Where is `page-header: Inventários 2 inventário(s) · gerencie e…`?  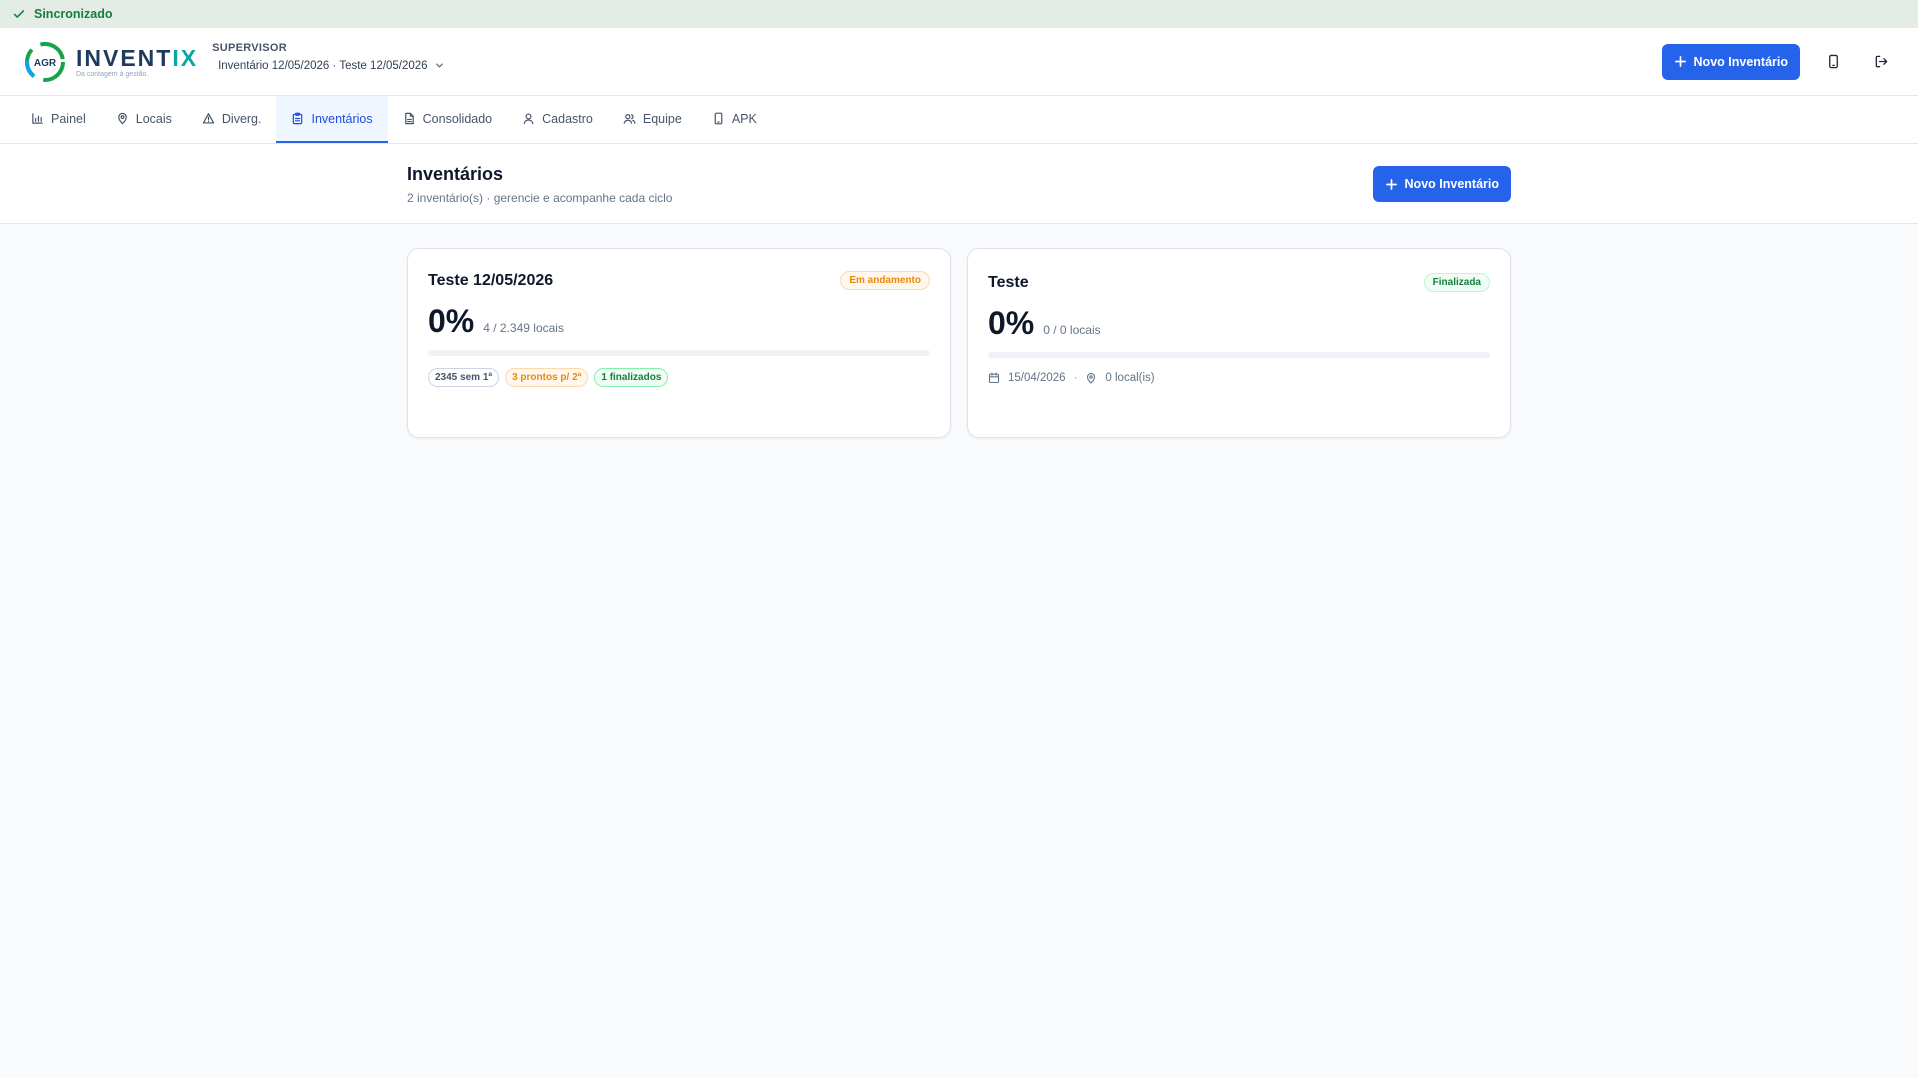 page-header: Inventários 2 inventário(s) · gerencie e… is located at coordinates (959, 184).